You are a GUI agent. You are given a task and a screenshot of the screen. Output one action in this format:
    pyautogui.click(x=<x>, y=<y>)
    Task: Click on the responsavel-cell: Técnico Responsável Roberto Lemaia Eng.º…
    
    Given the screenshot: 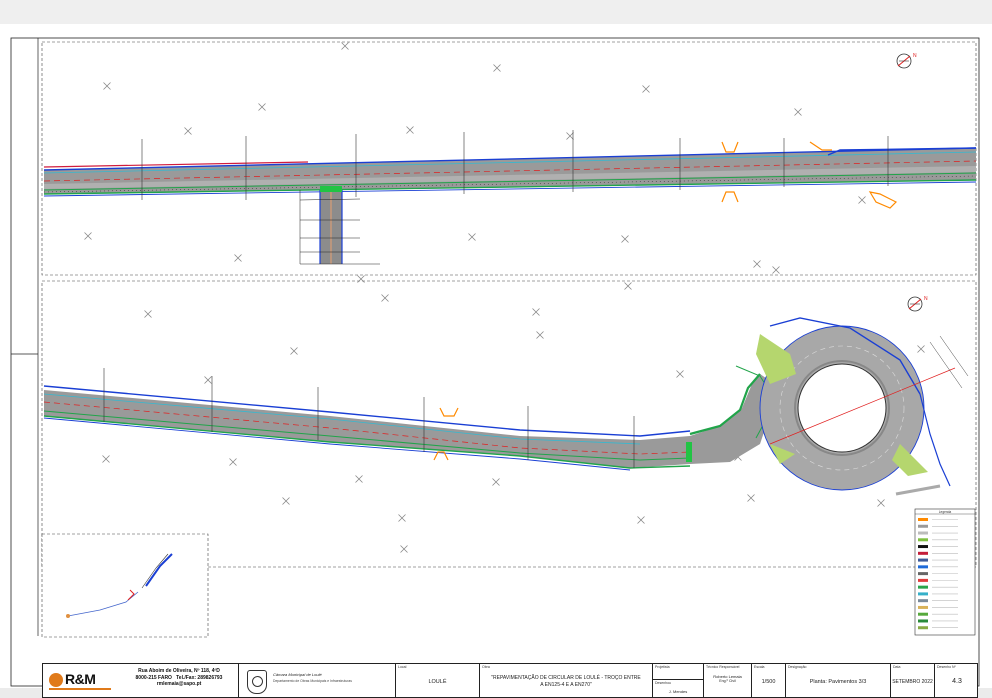 What is the action you would take?
    pyautogui.click(x=728, y=680)
    